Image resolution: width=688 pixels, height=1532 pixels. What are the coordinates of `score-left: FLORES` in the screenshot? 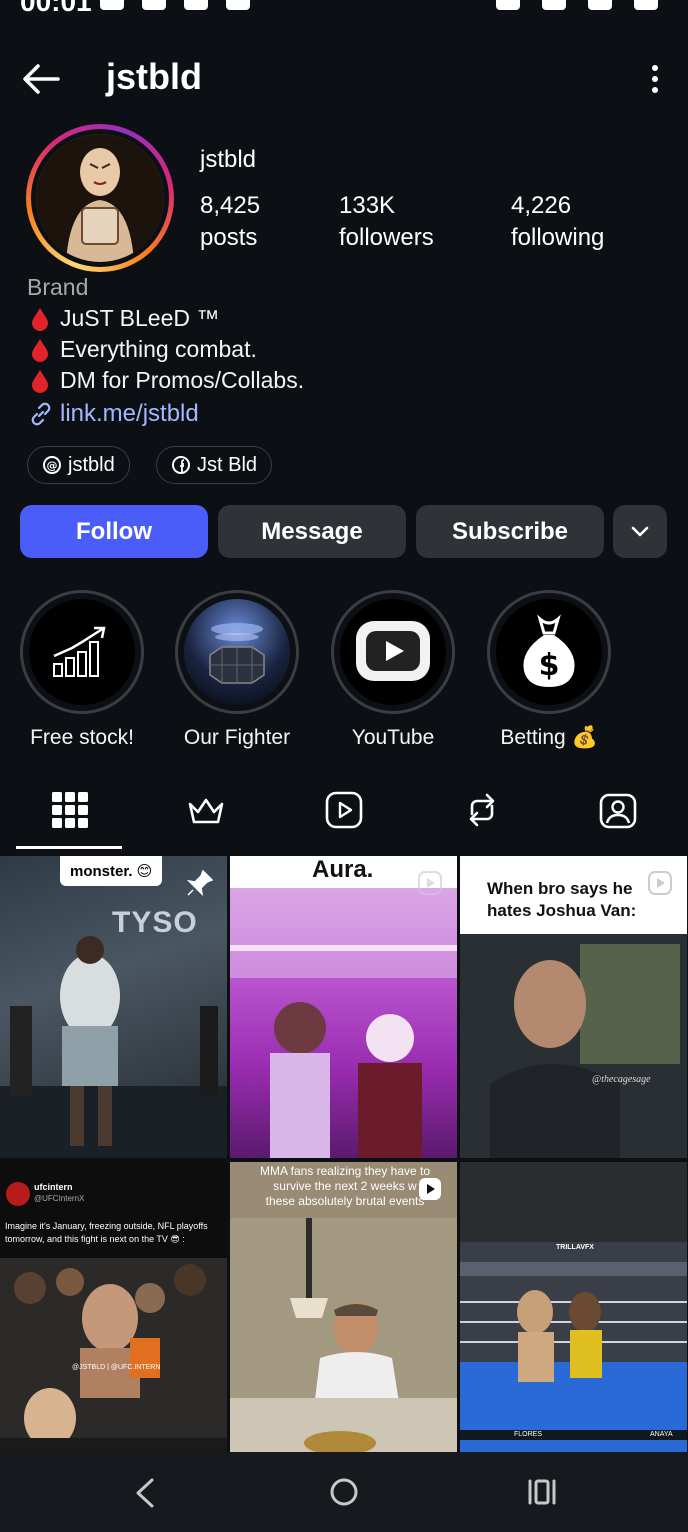 It's located at (528, 1434).